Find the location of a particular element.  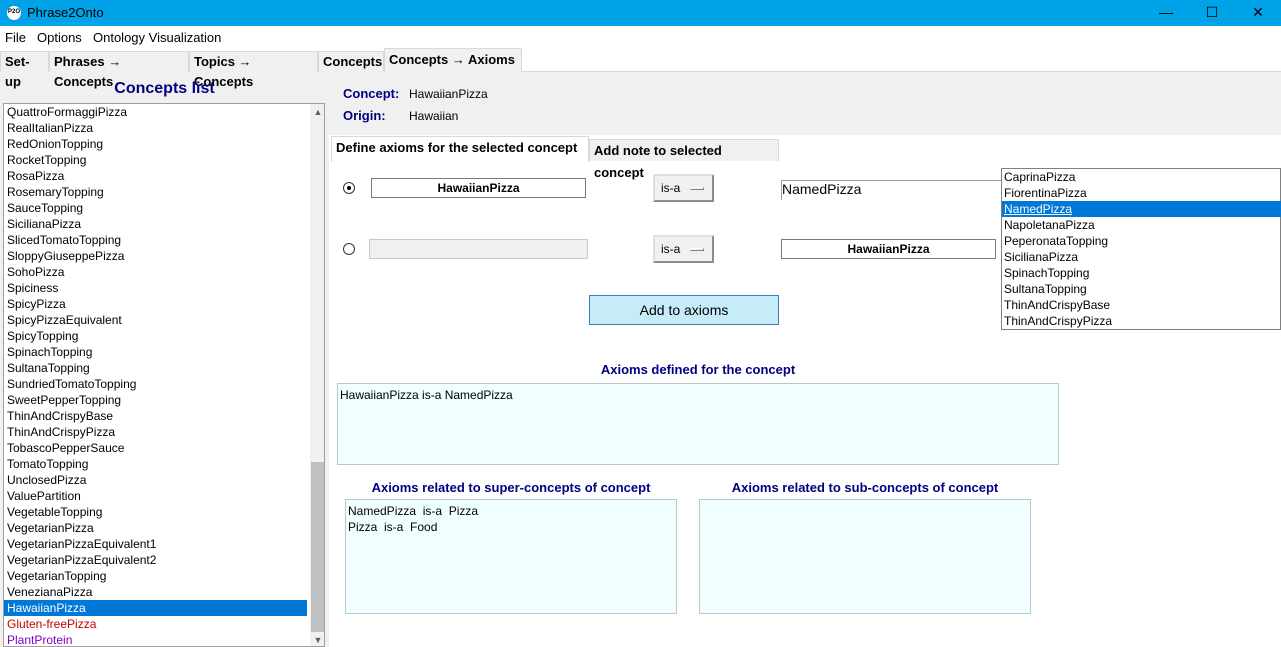

object-list-item: ThinAndCrispyBase is located at coordinates (1141, 305).